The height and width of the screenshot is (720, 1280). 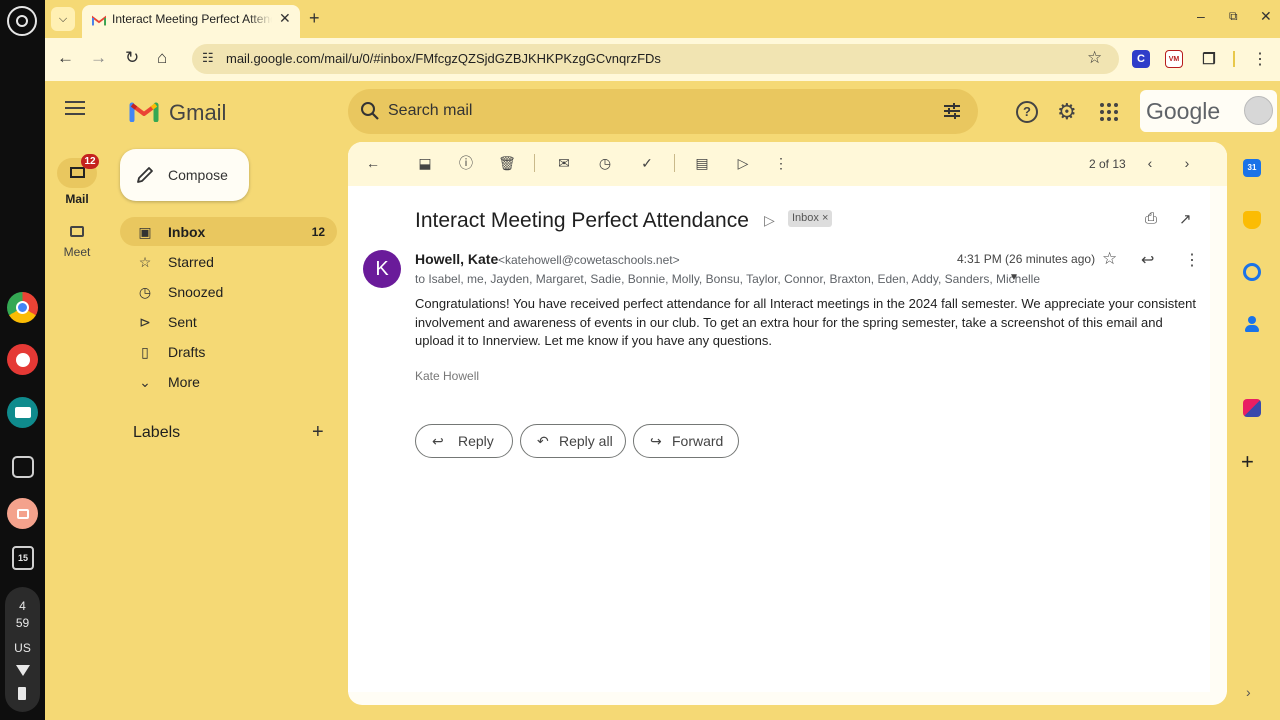 What do you see at coordinates (1174, 59) in the screenshot?
I see `extension-vm-icon: VM` at bounding box center [1174, 59].